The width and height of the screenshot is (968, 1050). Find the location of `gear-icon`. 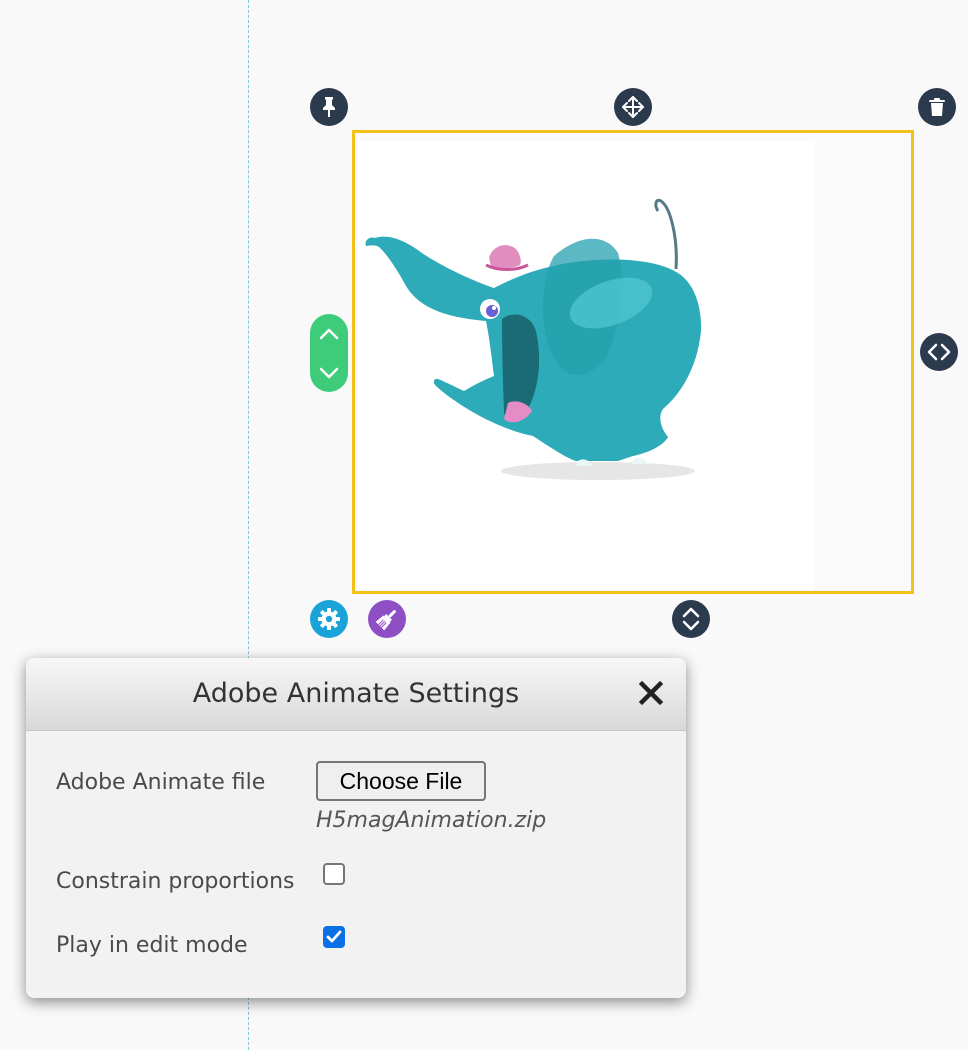

gear-icon is located at coordinates (329, 619).